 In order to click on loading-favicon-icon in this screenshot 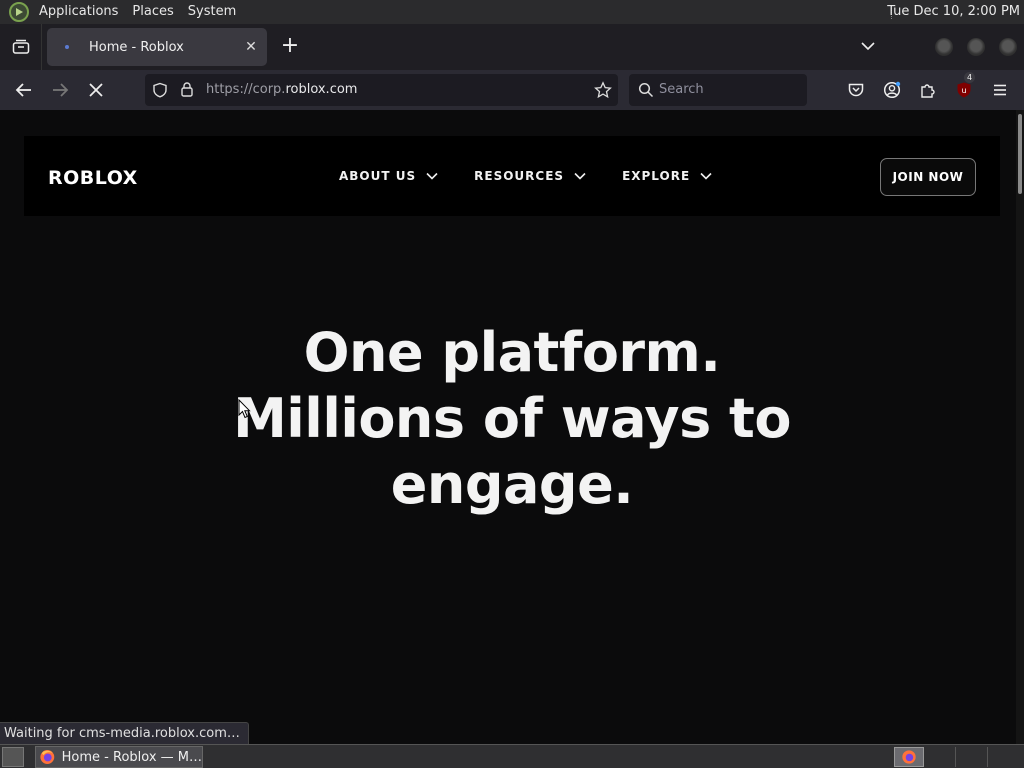, I will do `click(67, 47)`.